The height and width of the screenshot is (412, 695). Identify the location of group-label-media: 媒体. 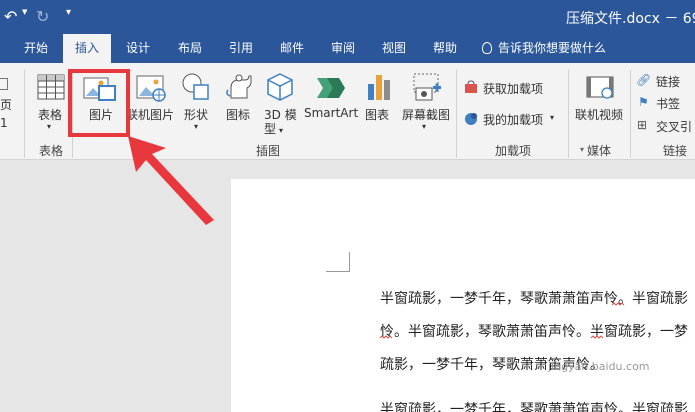
(598, 151).